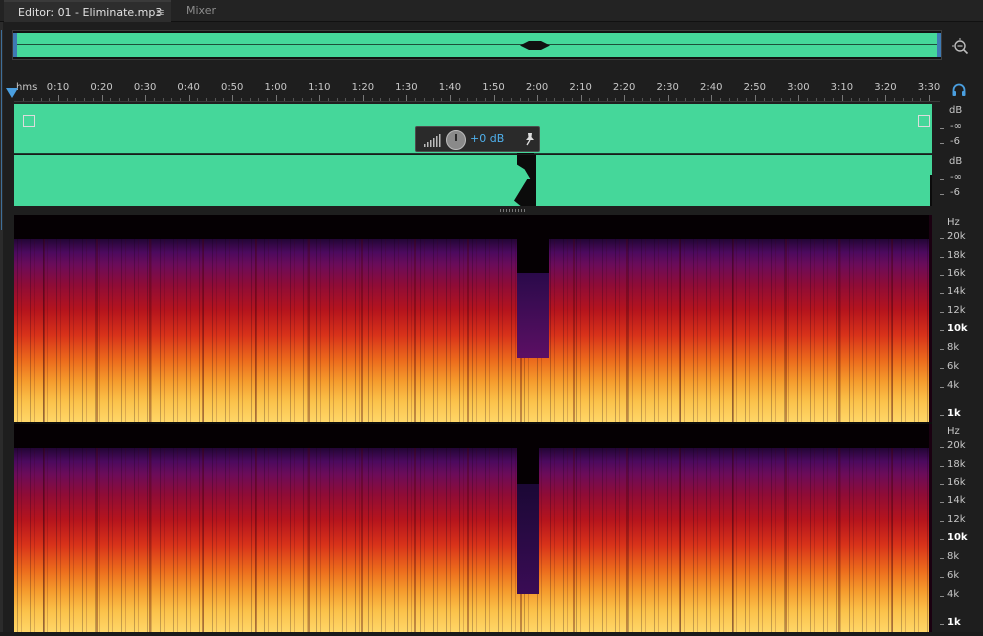  Describe the element at coordinates (956, 500) in the screenshot. I see `hz-label: 14k` at that location.